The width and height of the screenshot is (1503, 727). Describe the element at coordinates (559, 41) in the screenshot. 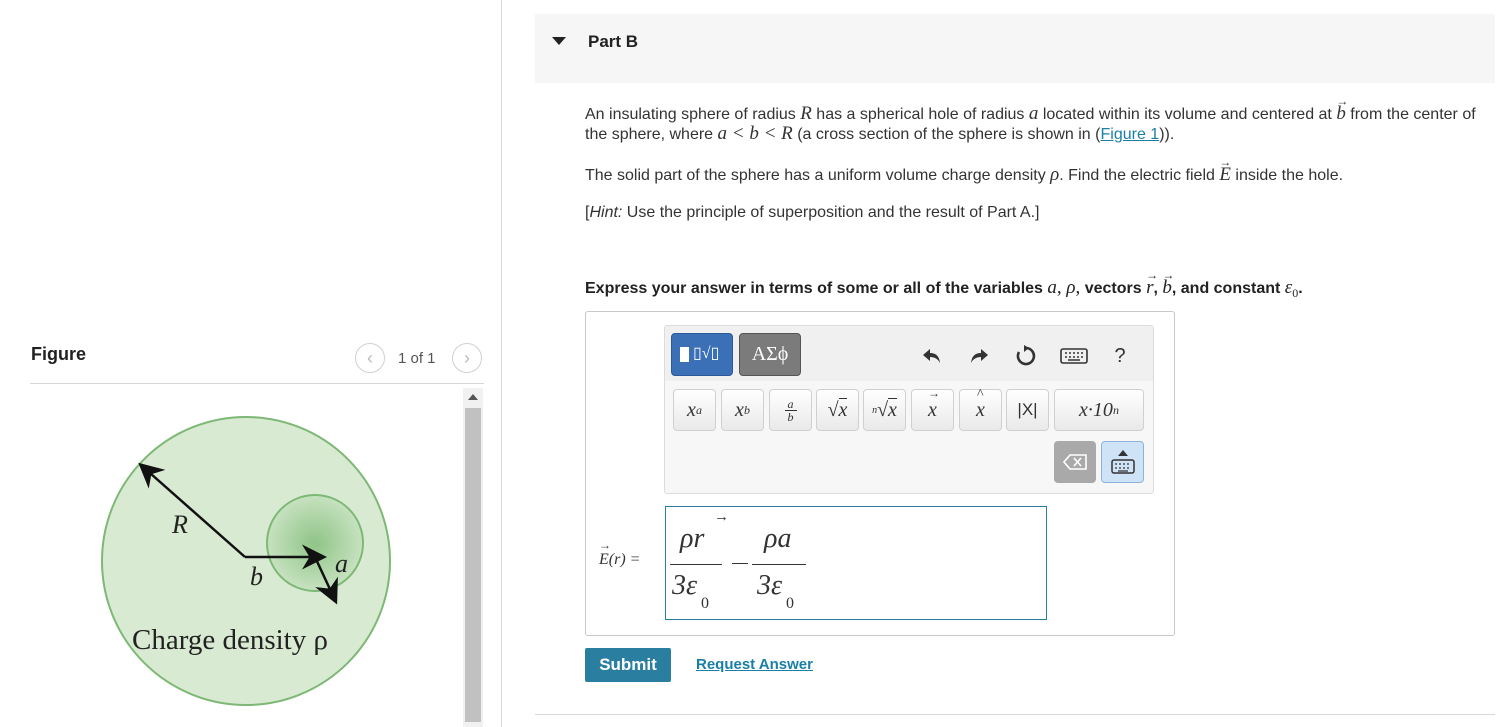

I see `collapse-caret-icon` at that location.